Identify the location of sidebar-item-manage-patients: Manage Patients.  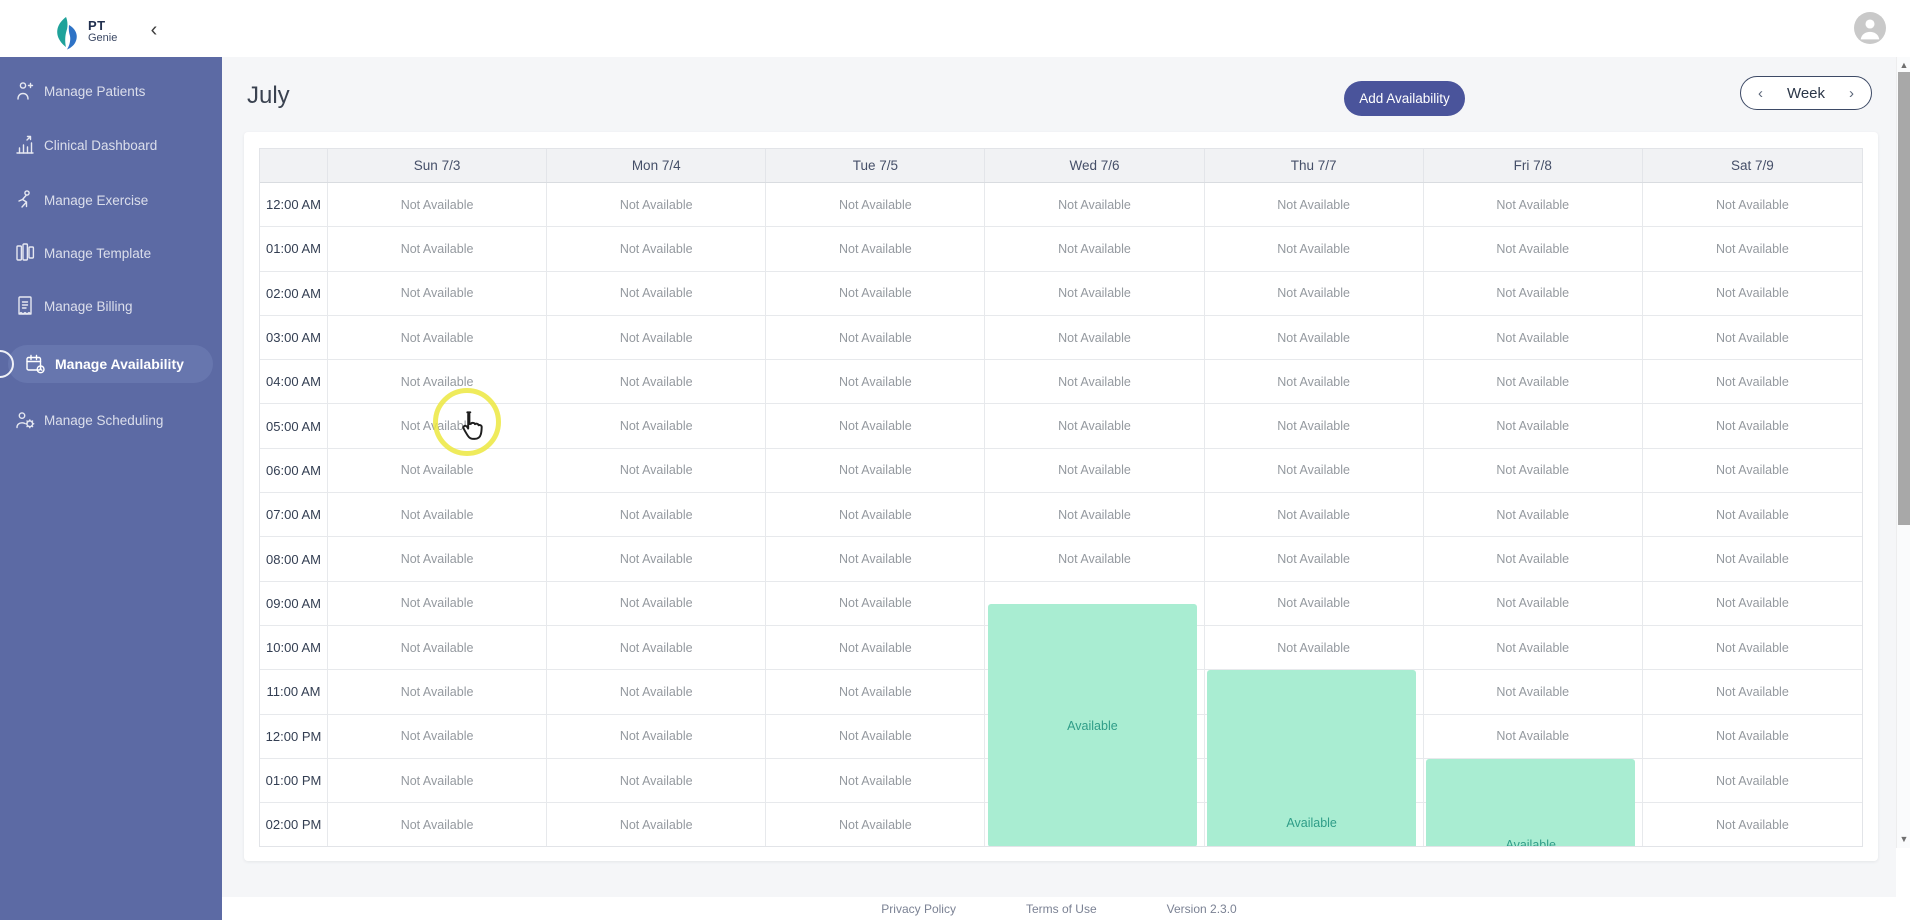
(111, 91).